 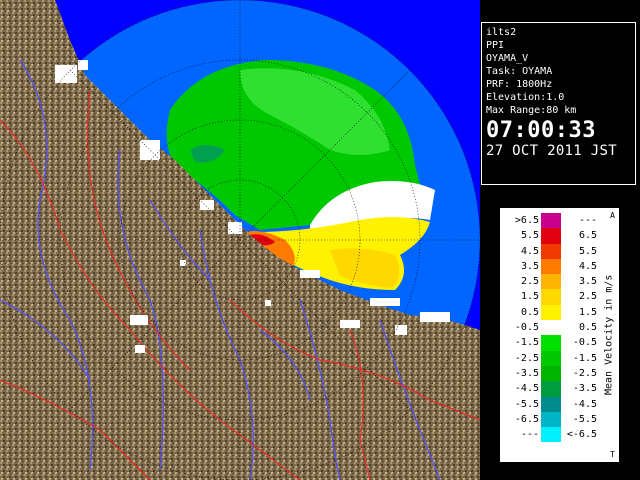 I want to click on legend-row-high: ---, so click(x=587, y=220).